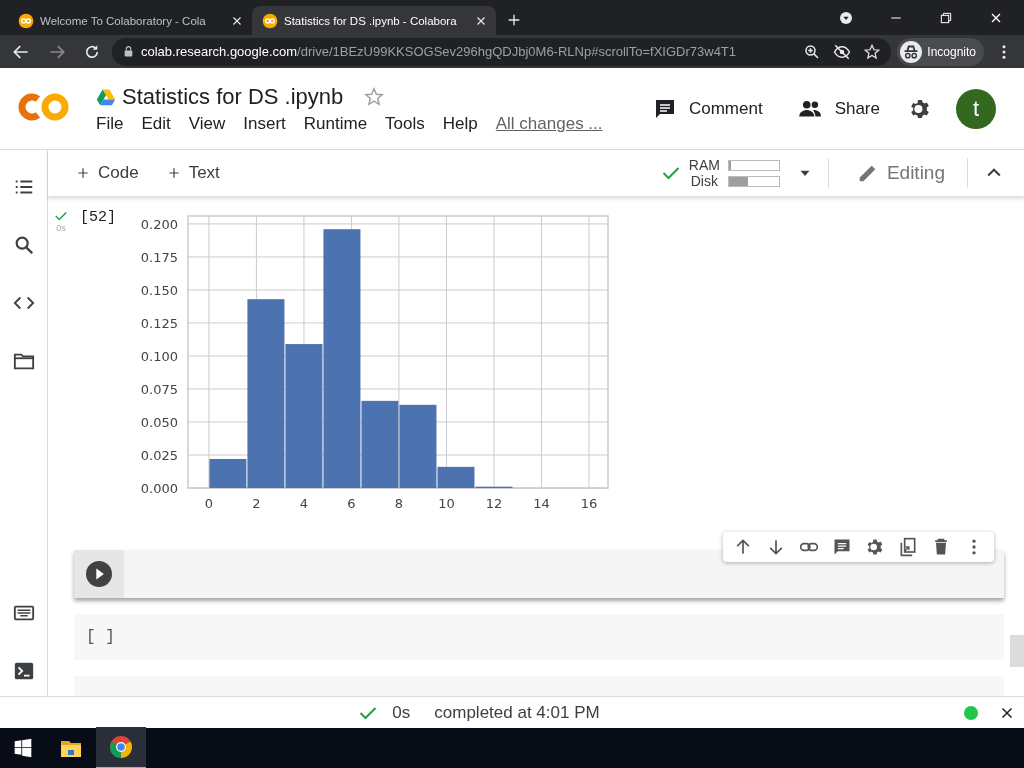  I want to click on add-cell-button: Code, so click(107, 173).